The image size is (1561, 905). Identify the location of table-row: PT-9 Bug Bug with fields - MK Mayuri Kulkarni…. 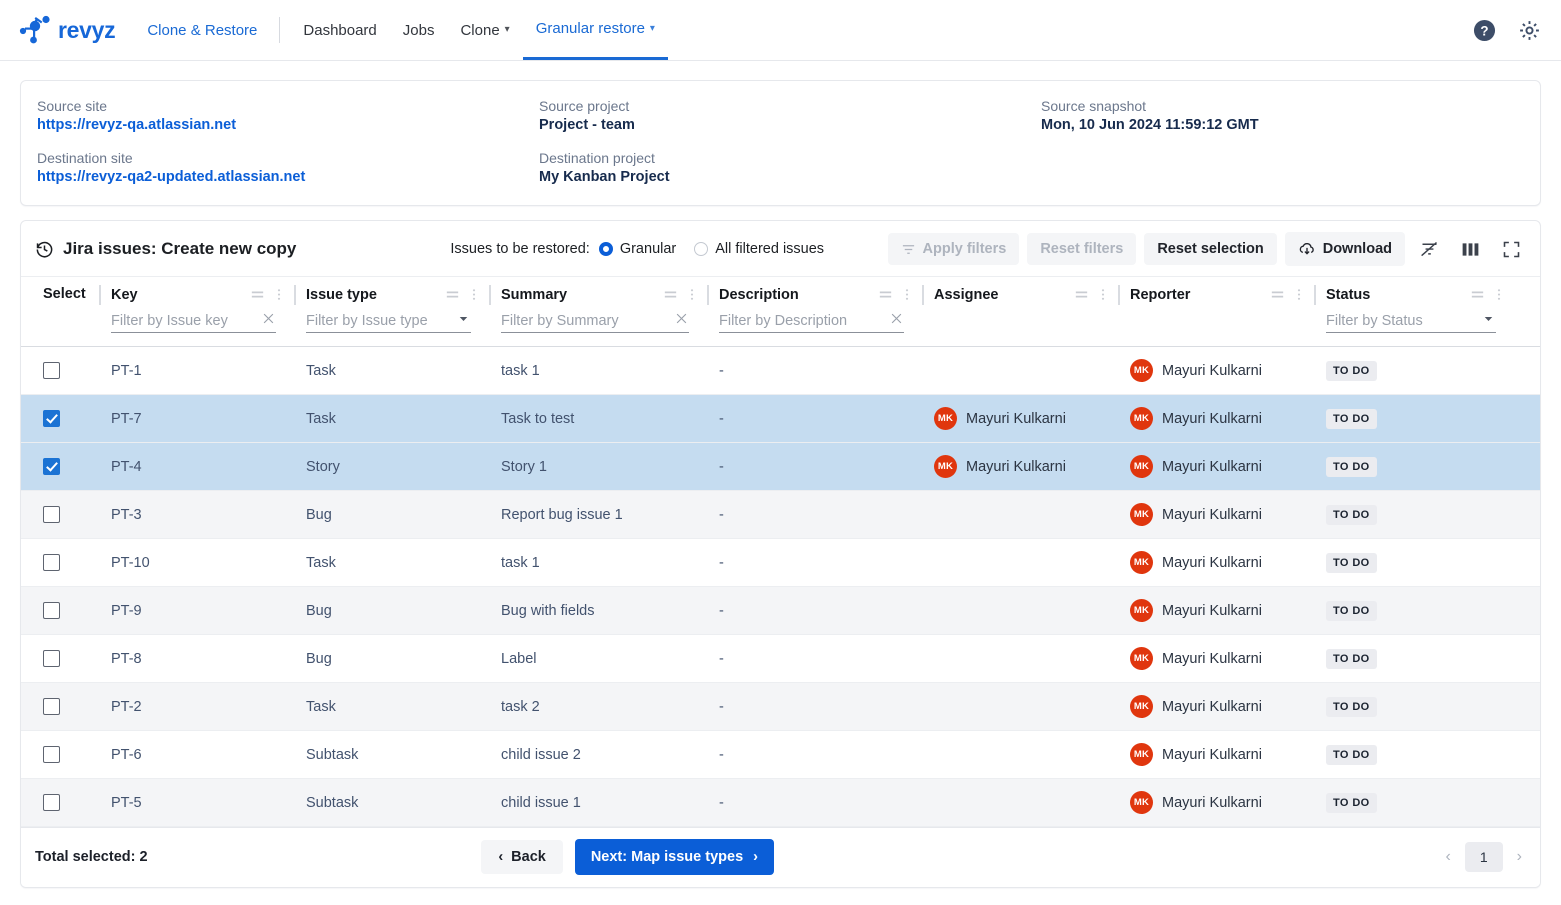
(780, 611).